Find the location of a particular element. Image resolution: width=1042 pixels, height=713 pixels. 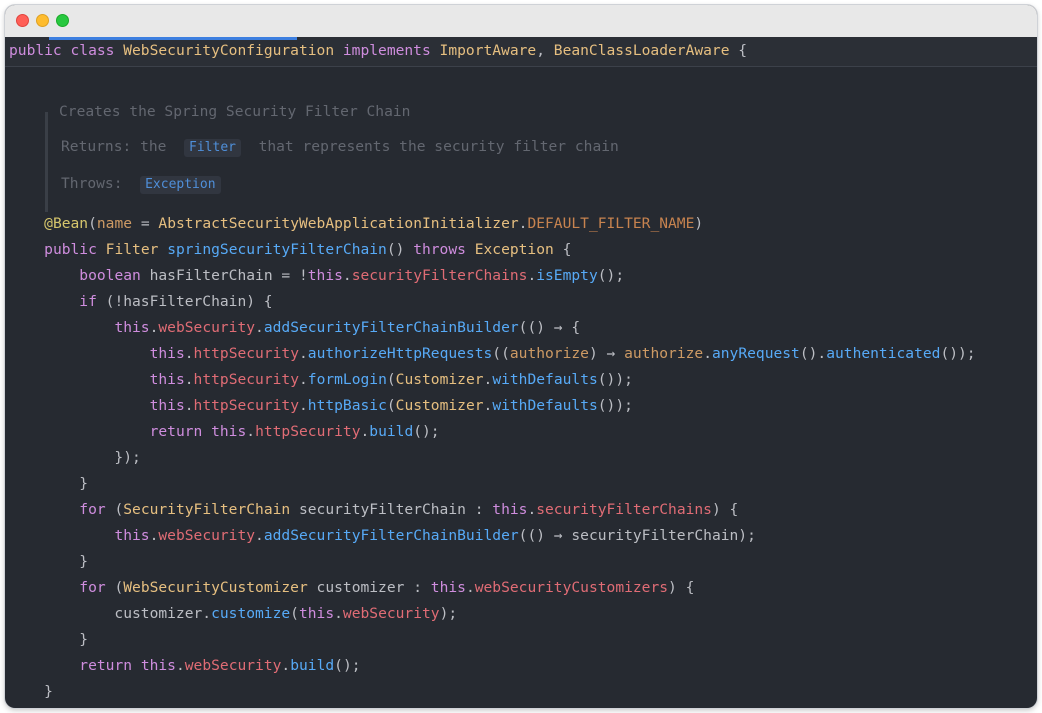

code-token: (( is located at coordinates (501, 353).